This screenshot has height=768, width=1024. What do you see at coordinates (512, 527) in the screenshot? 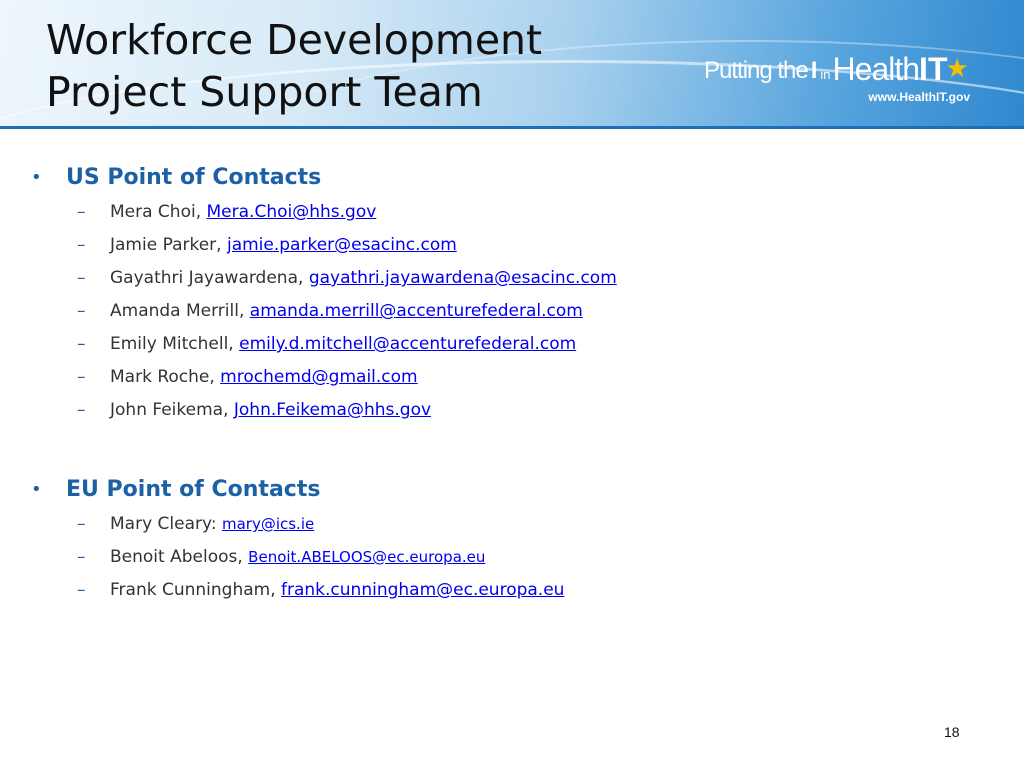
I see `contact-item: – Mary Cleary: mary@ics.ie` at bounding box center [512, 527].